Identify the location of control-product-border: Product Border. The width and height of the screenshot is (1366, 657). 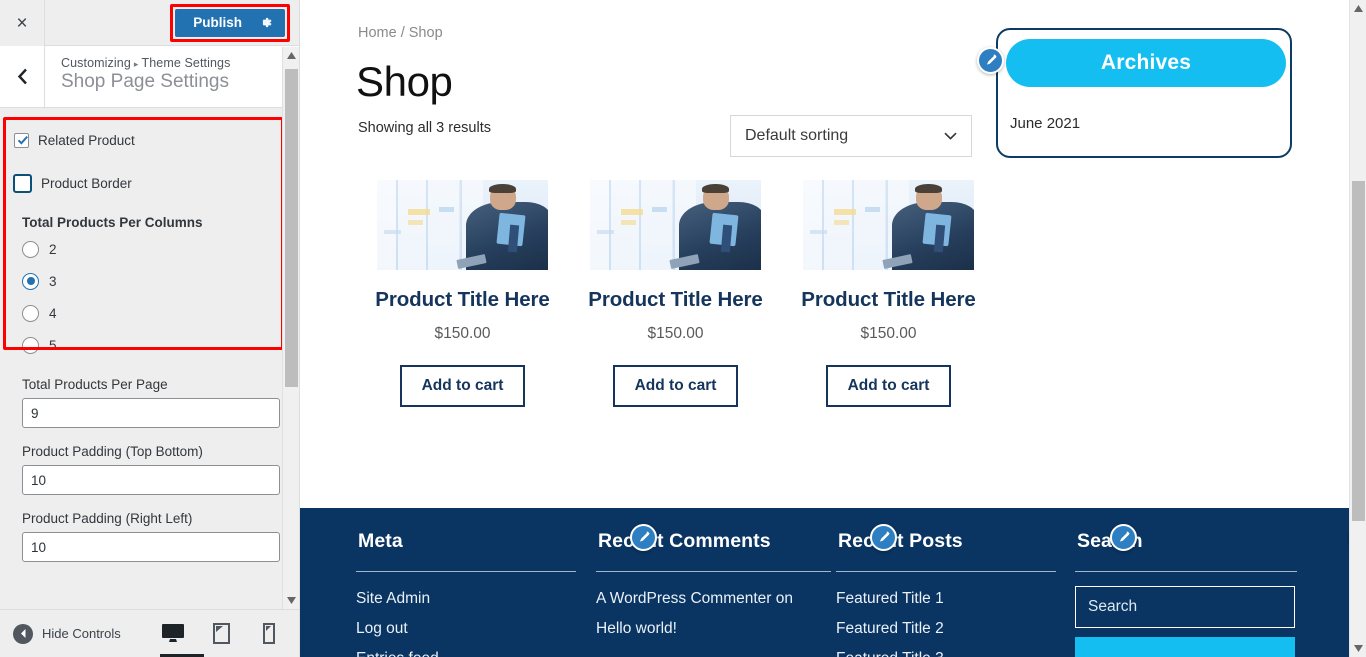
(150, 183).